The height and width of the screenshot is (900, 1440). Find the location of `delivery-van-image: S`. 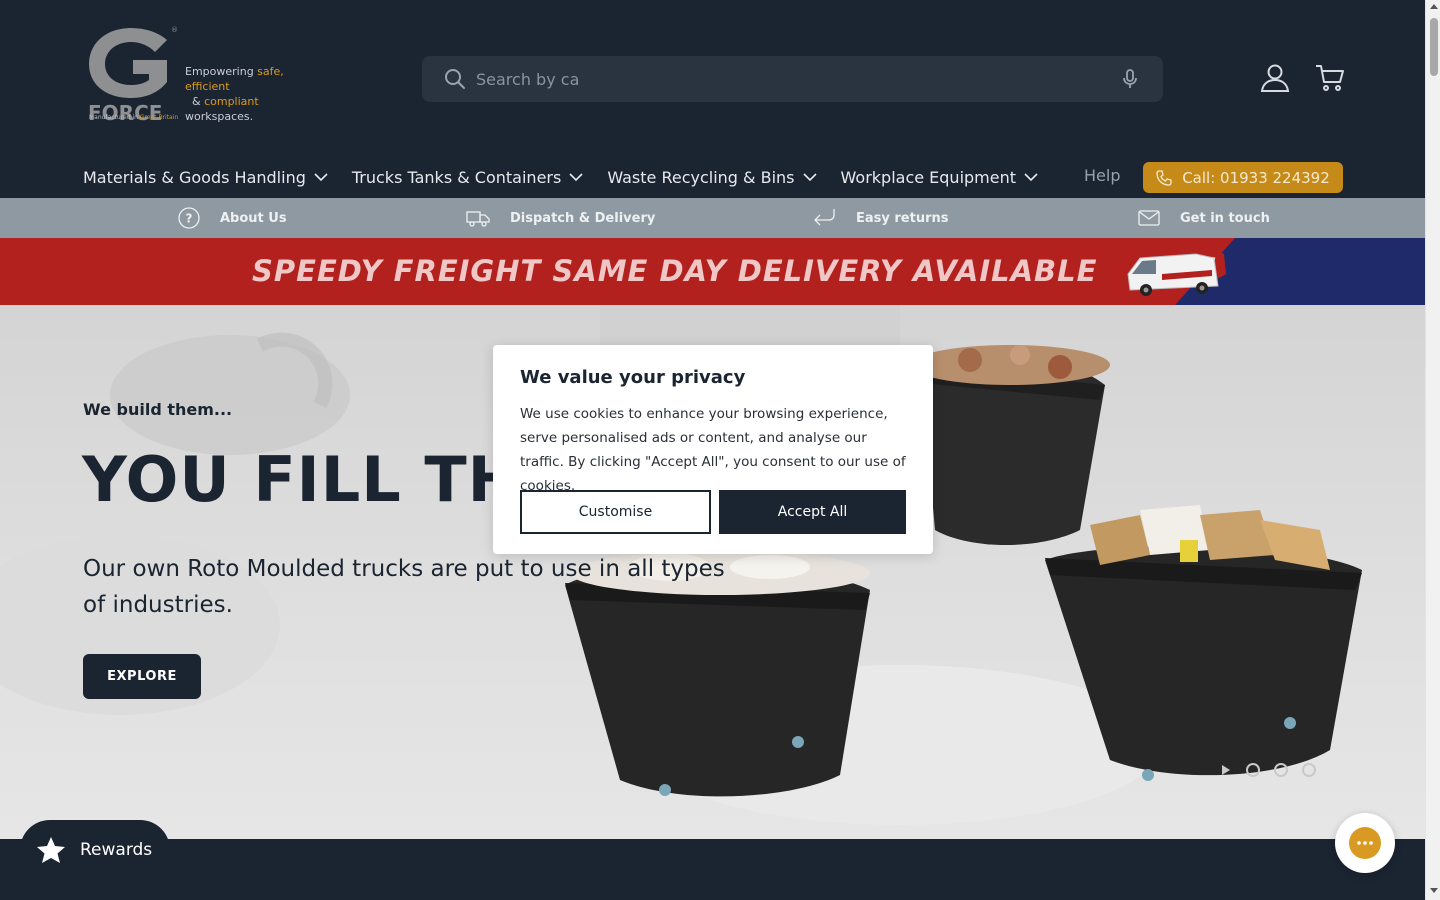

delivery-van-image: S is located at coordinates (1176, 271).